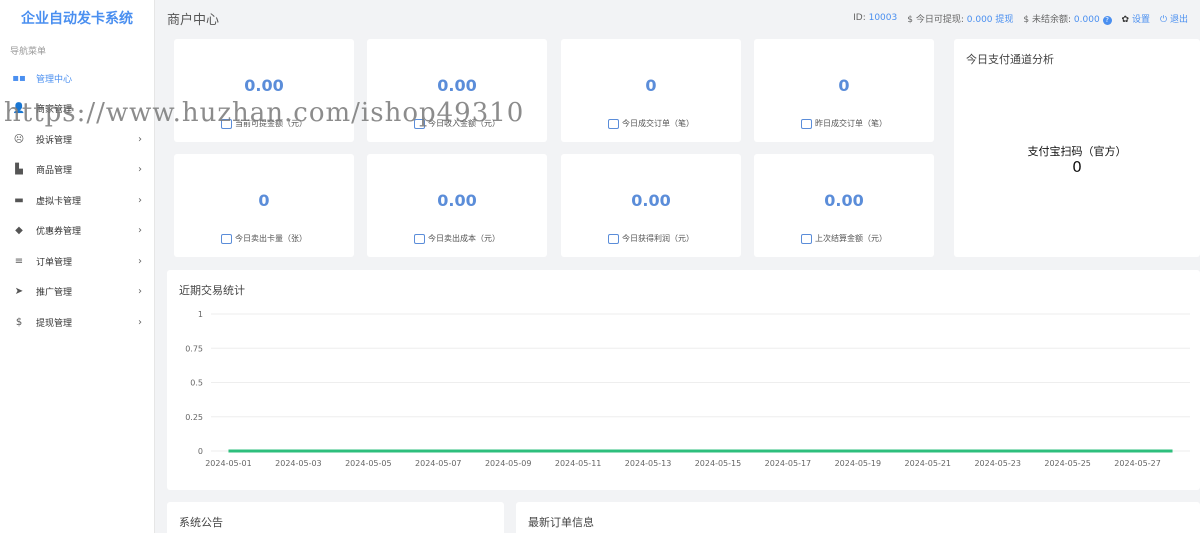 Image resolution: width=1200 pixels, height=533 pixels. What do you see at coordinates (226, 238) in the screenshot?
I see `card-icon` at bounding box center [226, 238].